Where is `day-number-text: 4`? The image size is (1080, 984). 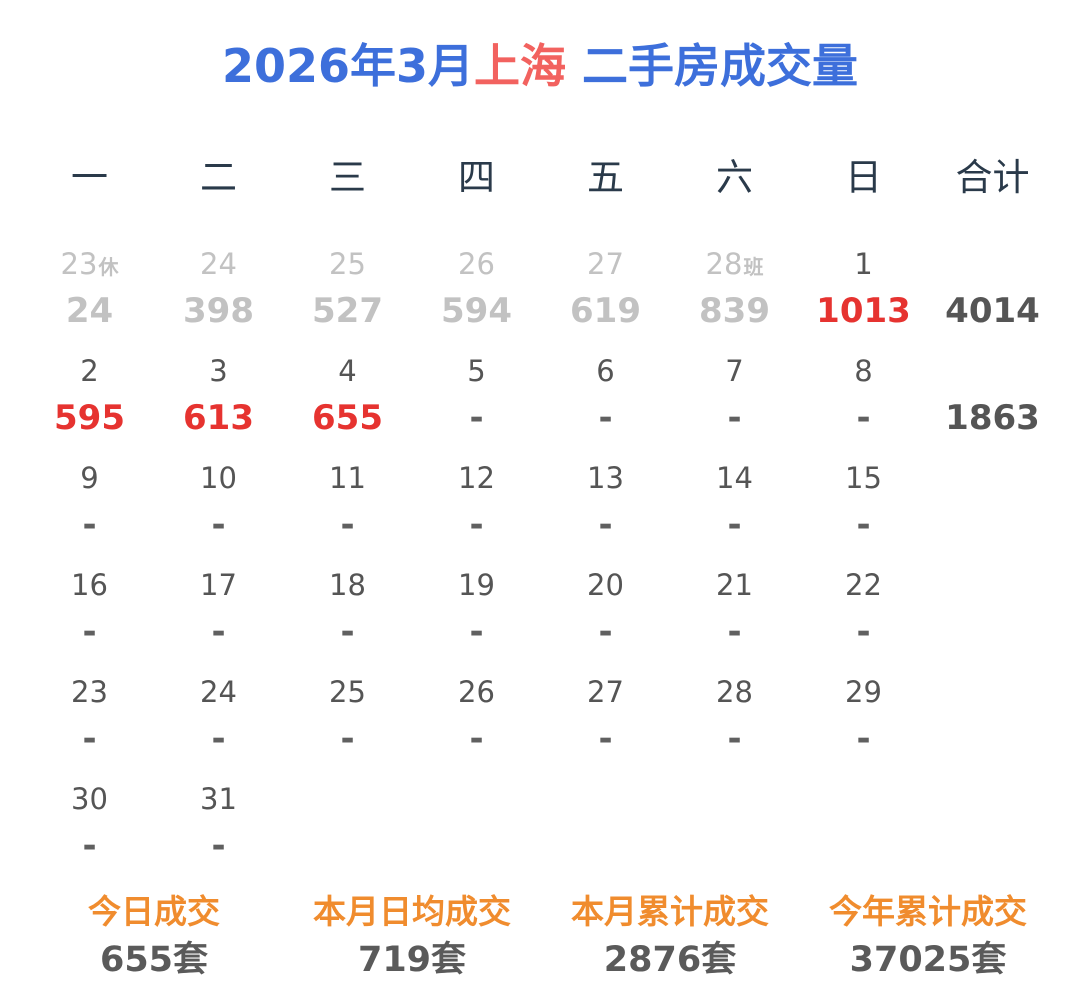
day-number-text: 4 is located at coordinates (347, 371).